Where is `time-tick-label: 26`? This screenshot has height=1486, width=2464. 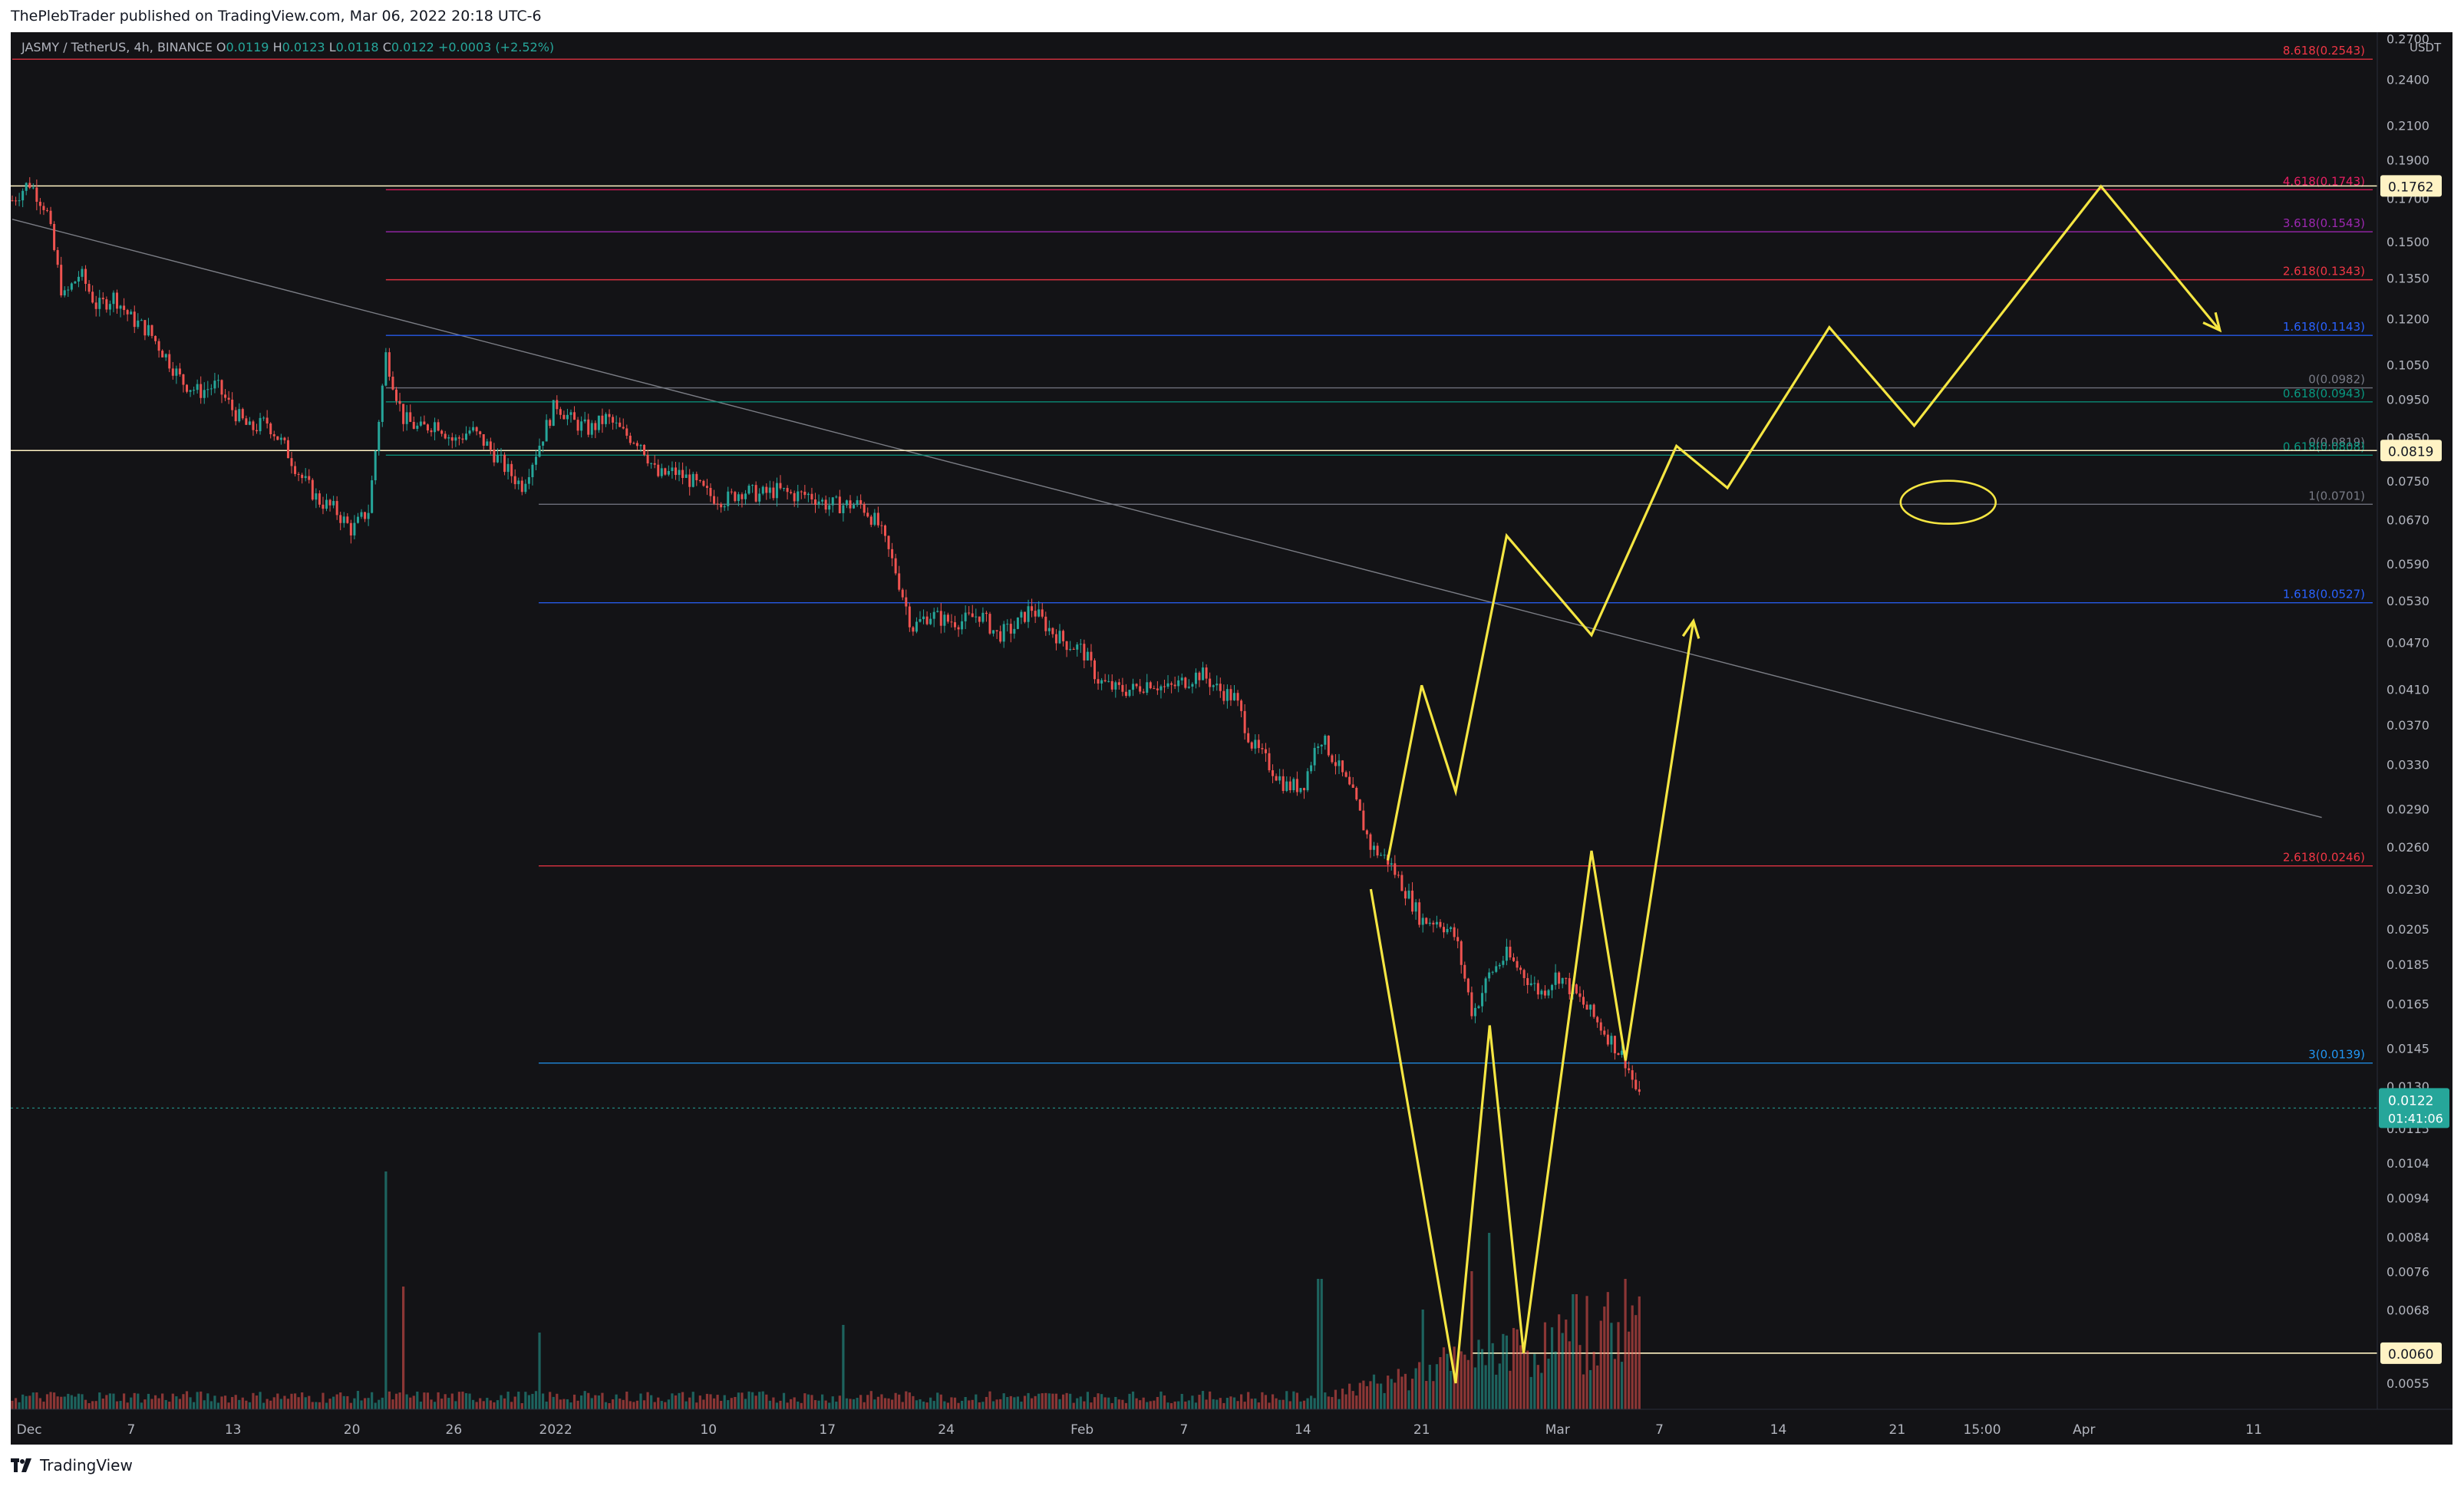 time-tick-label: 26 is located at coordinates (455, 1430).